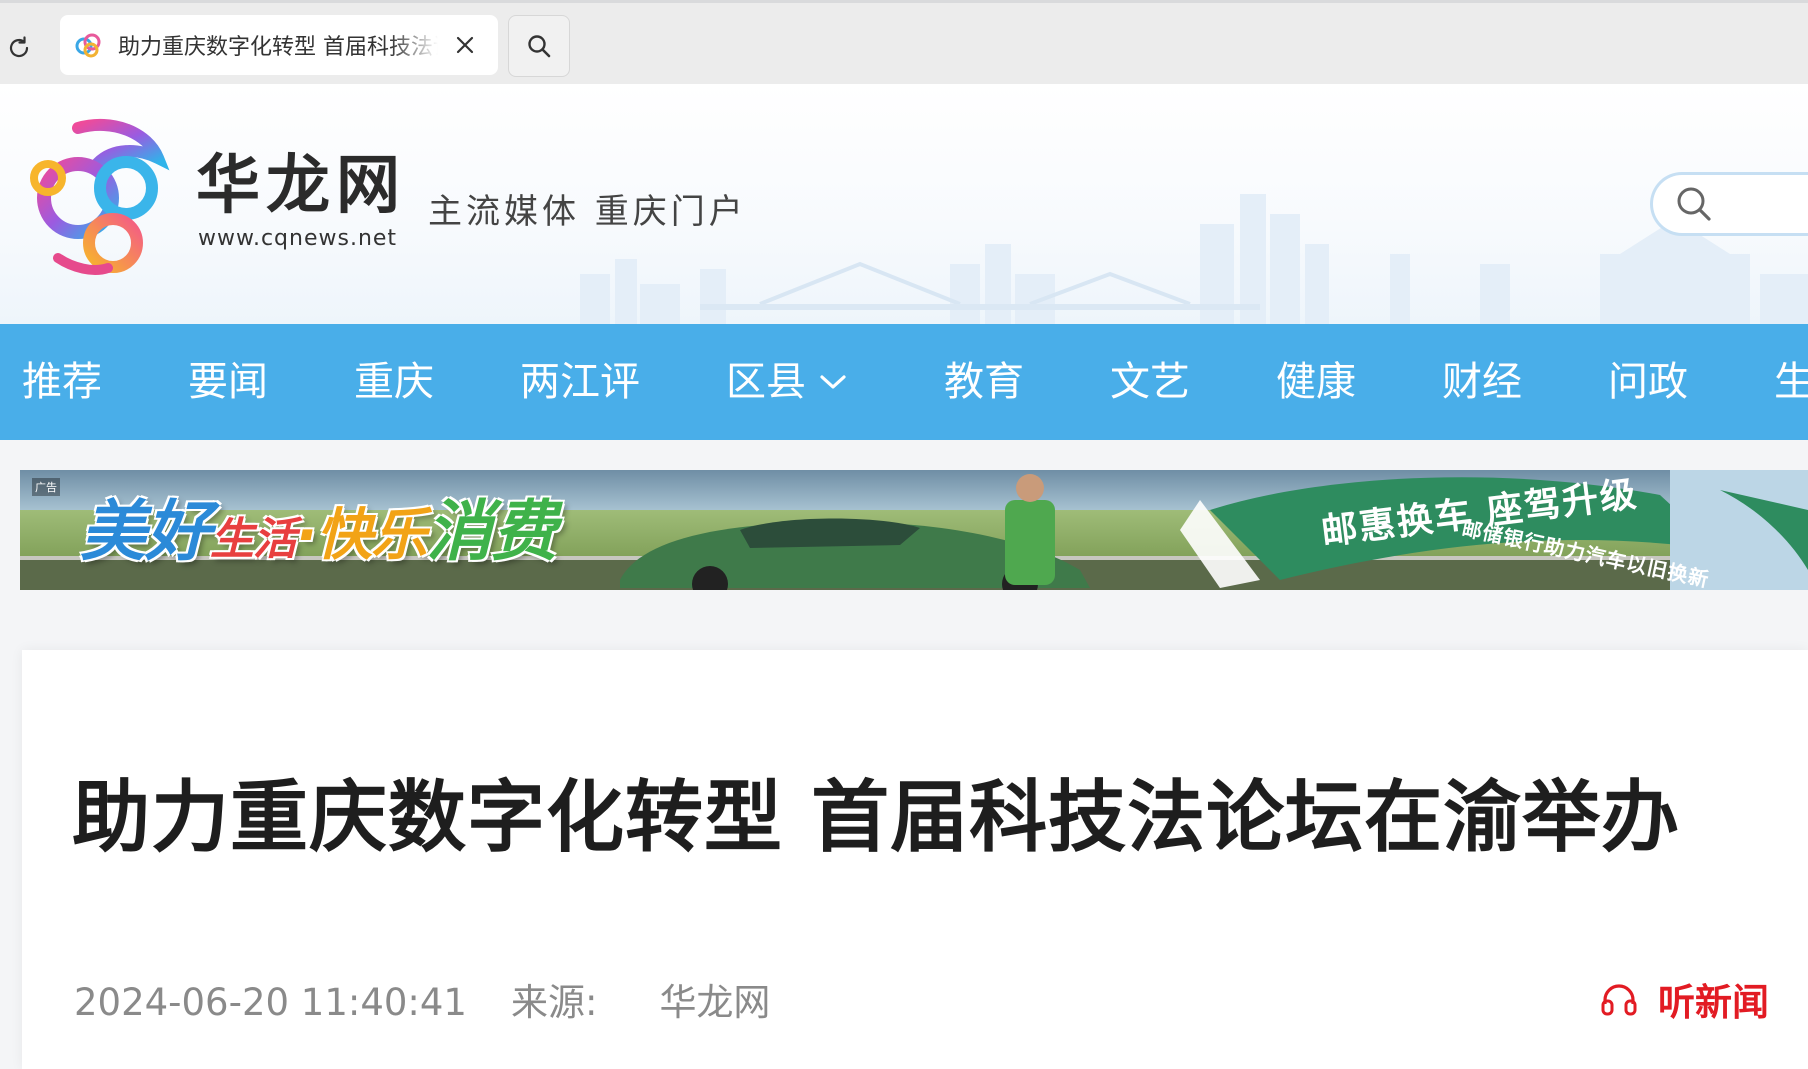 This screenshot has height=1069, width=1808. I want to click on article-source-value: 华龙网, so click(715, 1002).